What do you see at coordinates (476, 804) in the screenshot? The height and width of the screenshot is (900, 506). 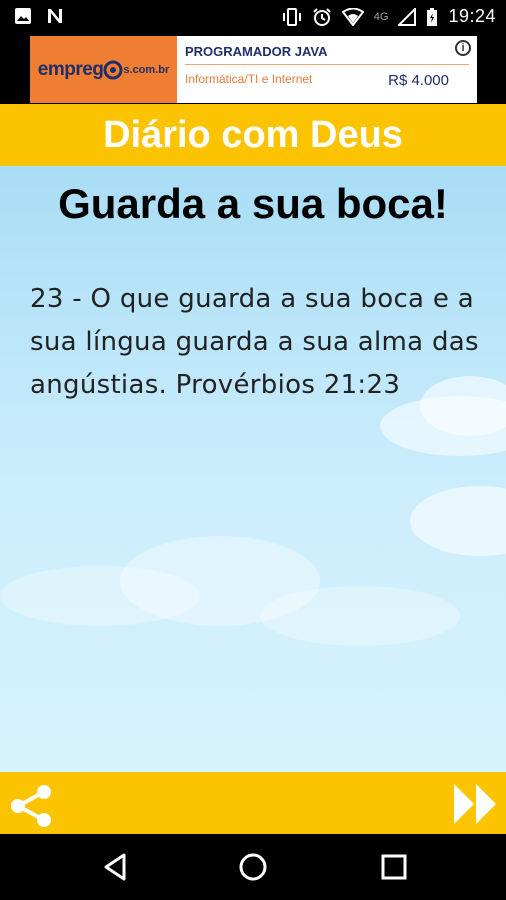 I see `fast-forward-icon` at bounding box center [476, 804].